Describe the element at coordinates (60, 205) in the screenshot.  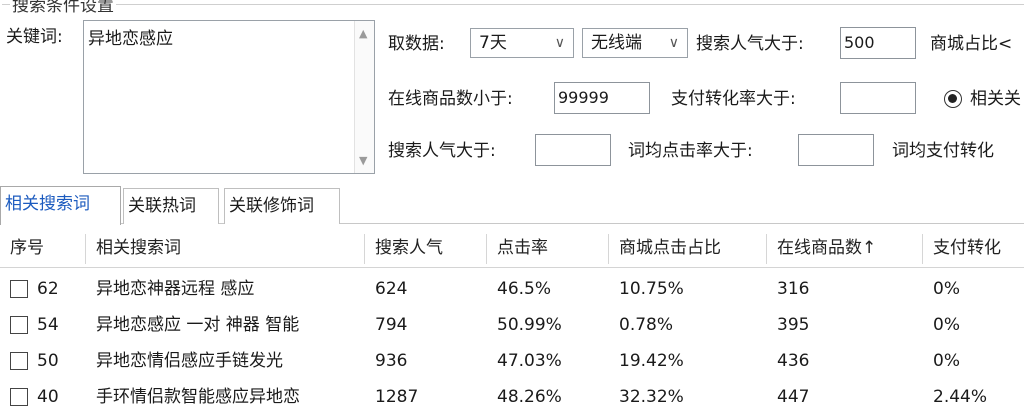
I see `tab-related-search: 相关搜索词` at that location.